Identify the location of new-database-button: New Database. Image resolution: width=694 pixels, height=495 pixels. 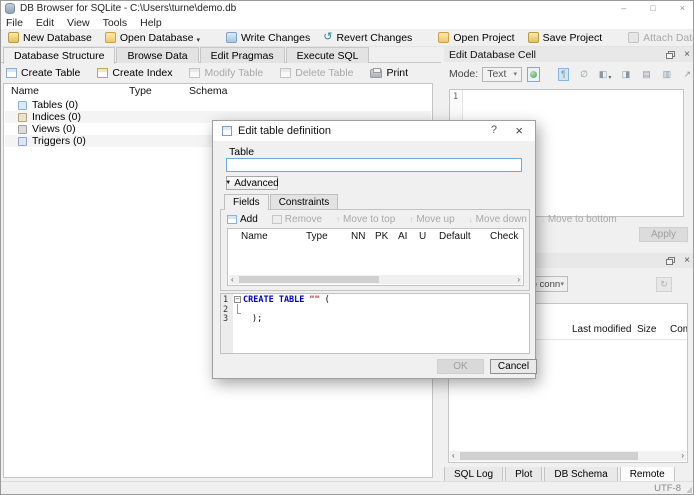
(50, 38).